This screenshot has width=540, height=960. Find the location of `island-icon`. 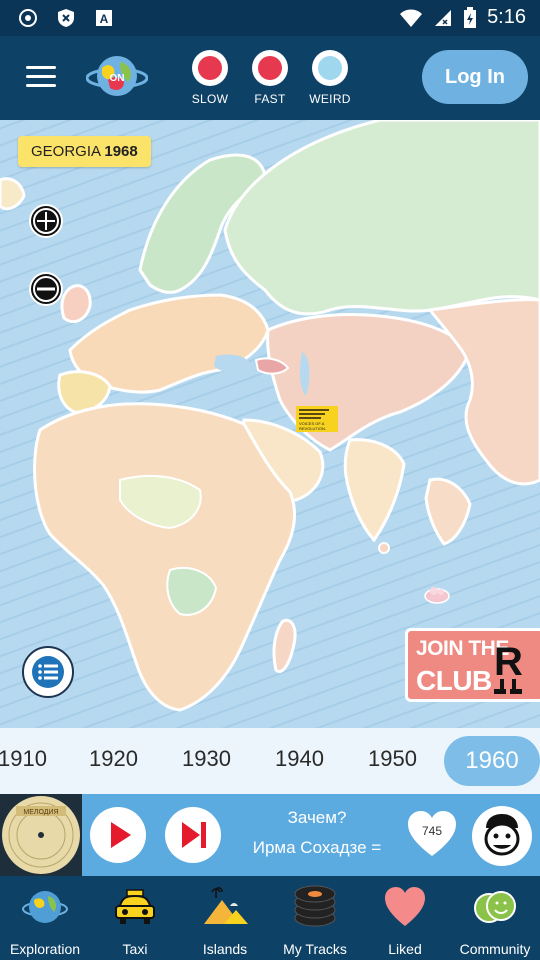

island-icon is located at coordinates (437, 593).